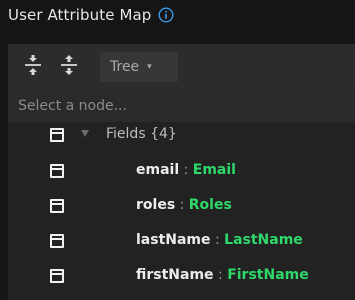 This screenshot has width=355, height=300. I want to click on tree-row-email: email : Email, so click(181, 171).